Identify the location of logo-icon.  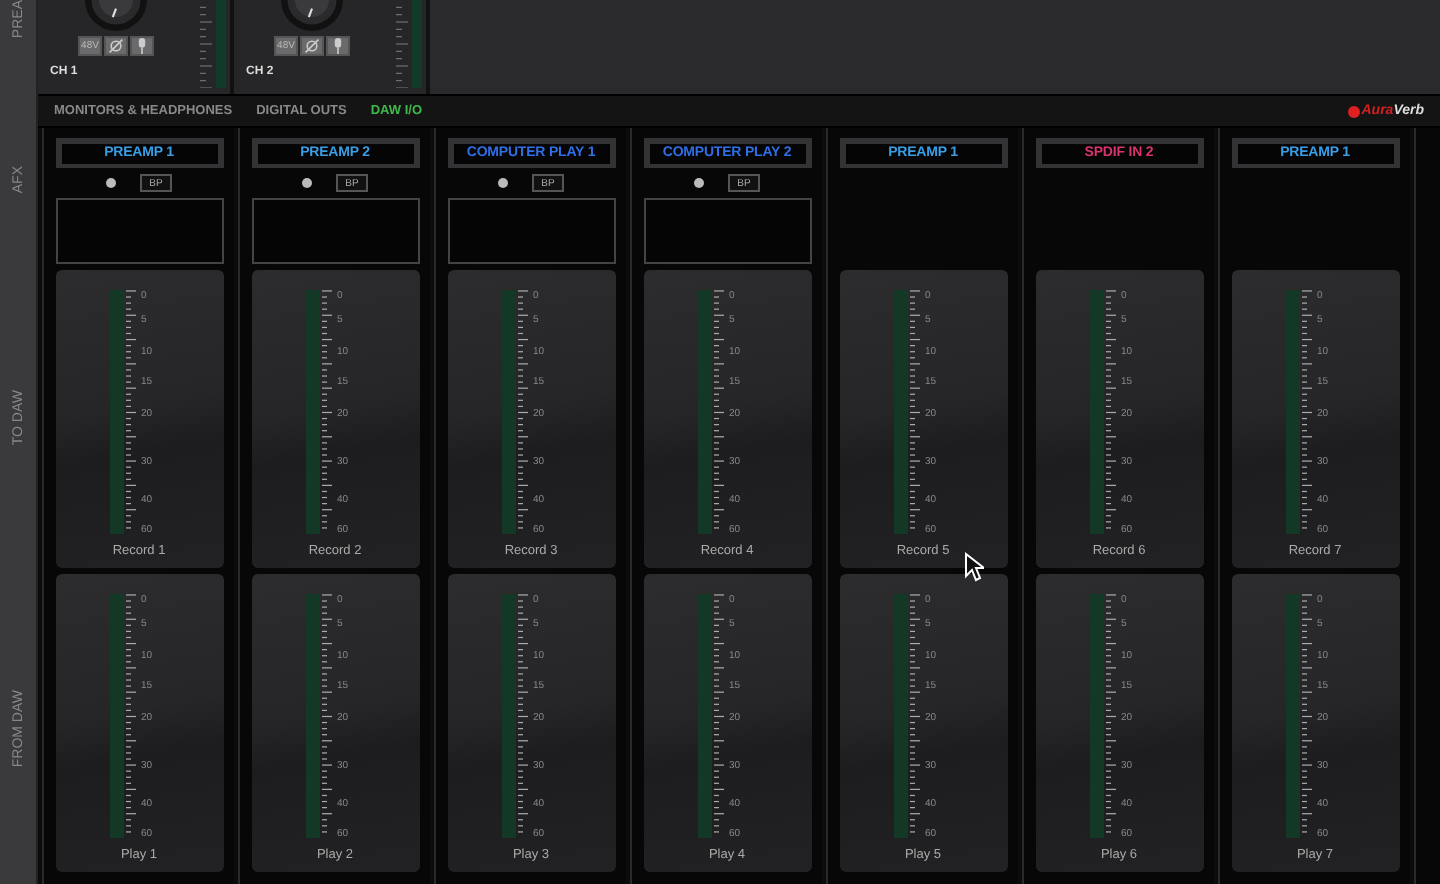
(1353, 111).